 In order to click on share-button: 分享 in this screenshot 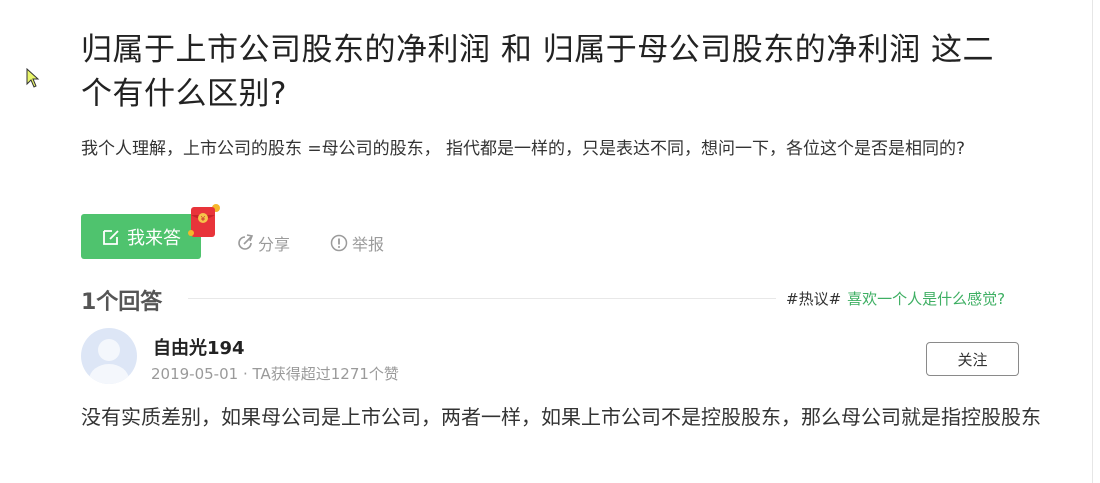, I will do `click(263, 243)`.